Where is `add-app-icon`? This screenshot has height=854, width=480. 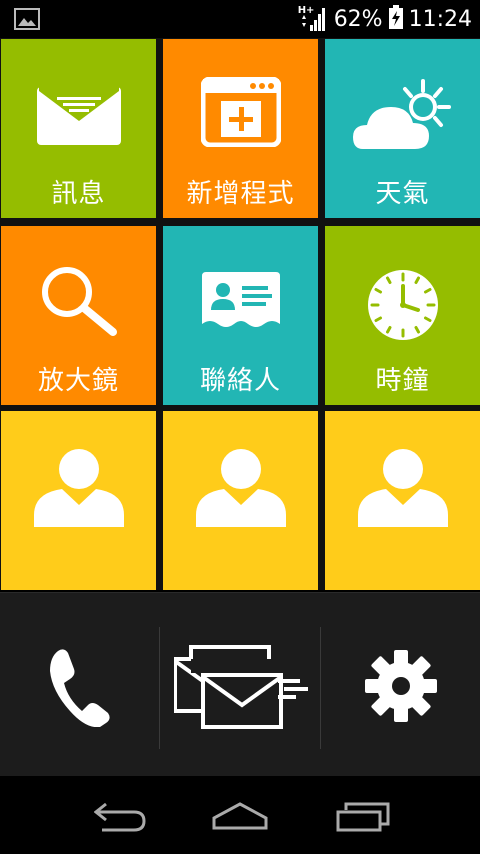
add-app-icon is located at coordinates (240, 113).